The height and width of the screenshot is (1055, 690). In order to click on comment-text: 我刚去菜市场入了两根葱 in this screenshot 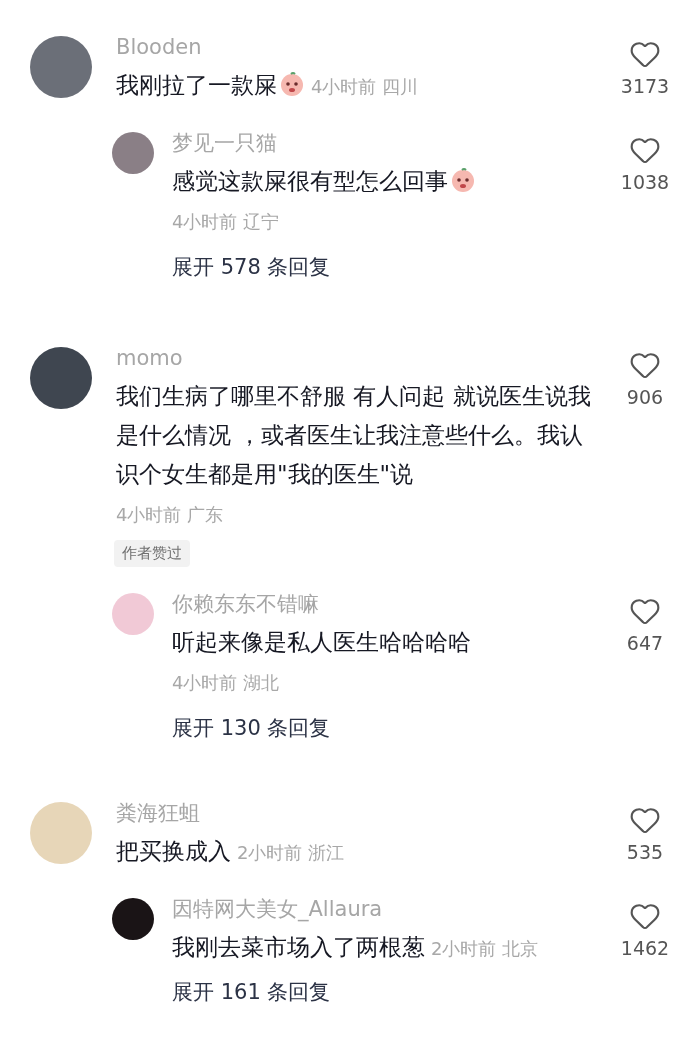, I will do `click(298, 946)`.